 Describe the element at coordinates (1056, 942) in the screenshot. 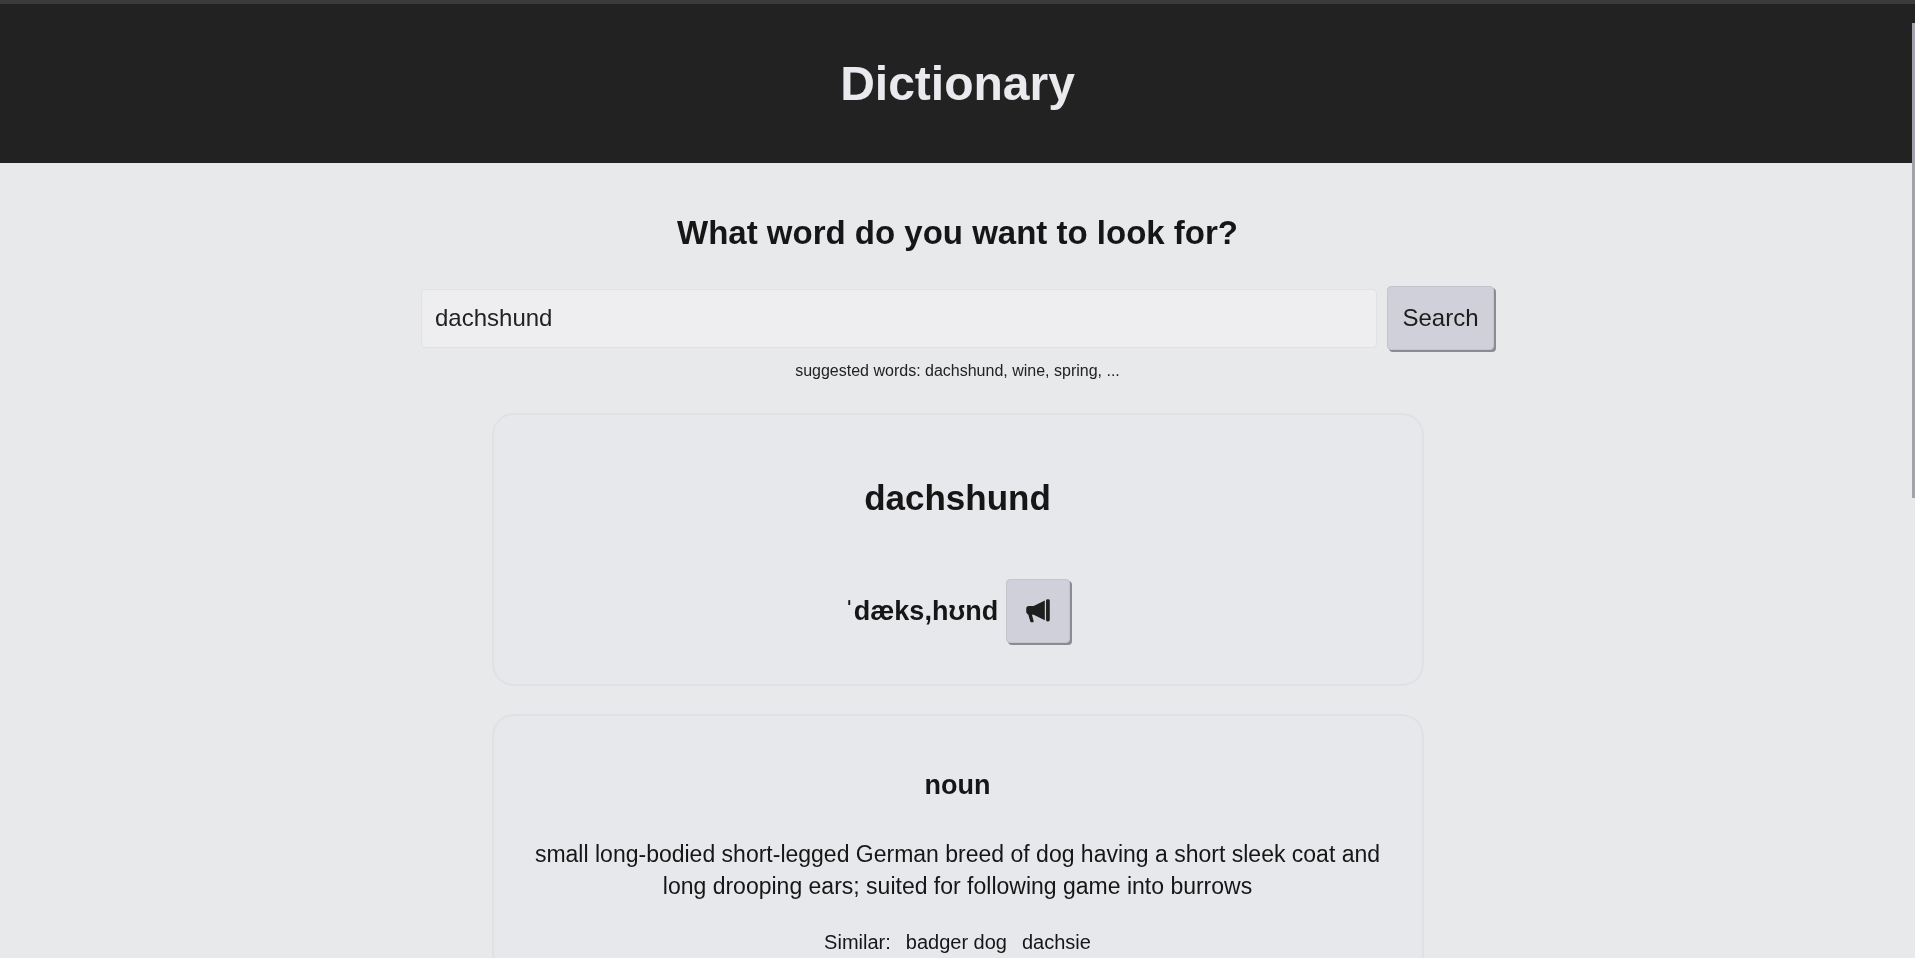

I see `similar-word: dachsie` at that location.